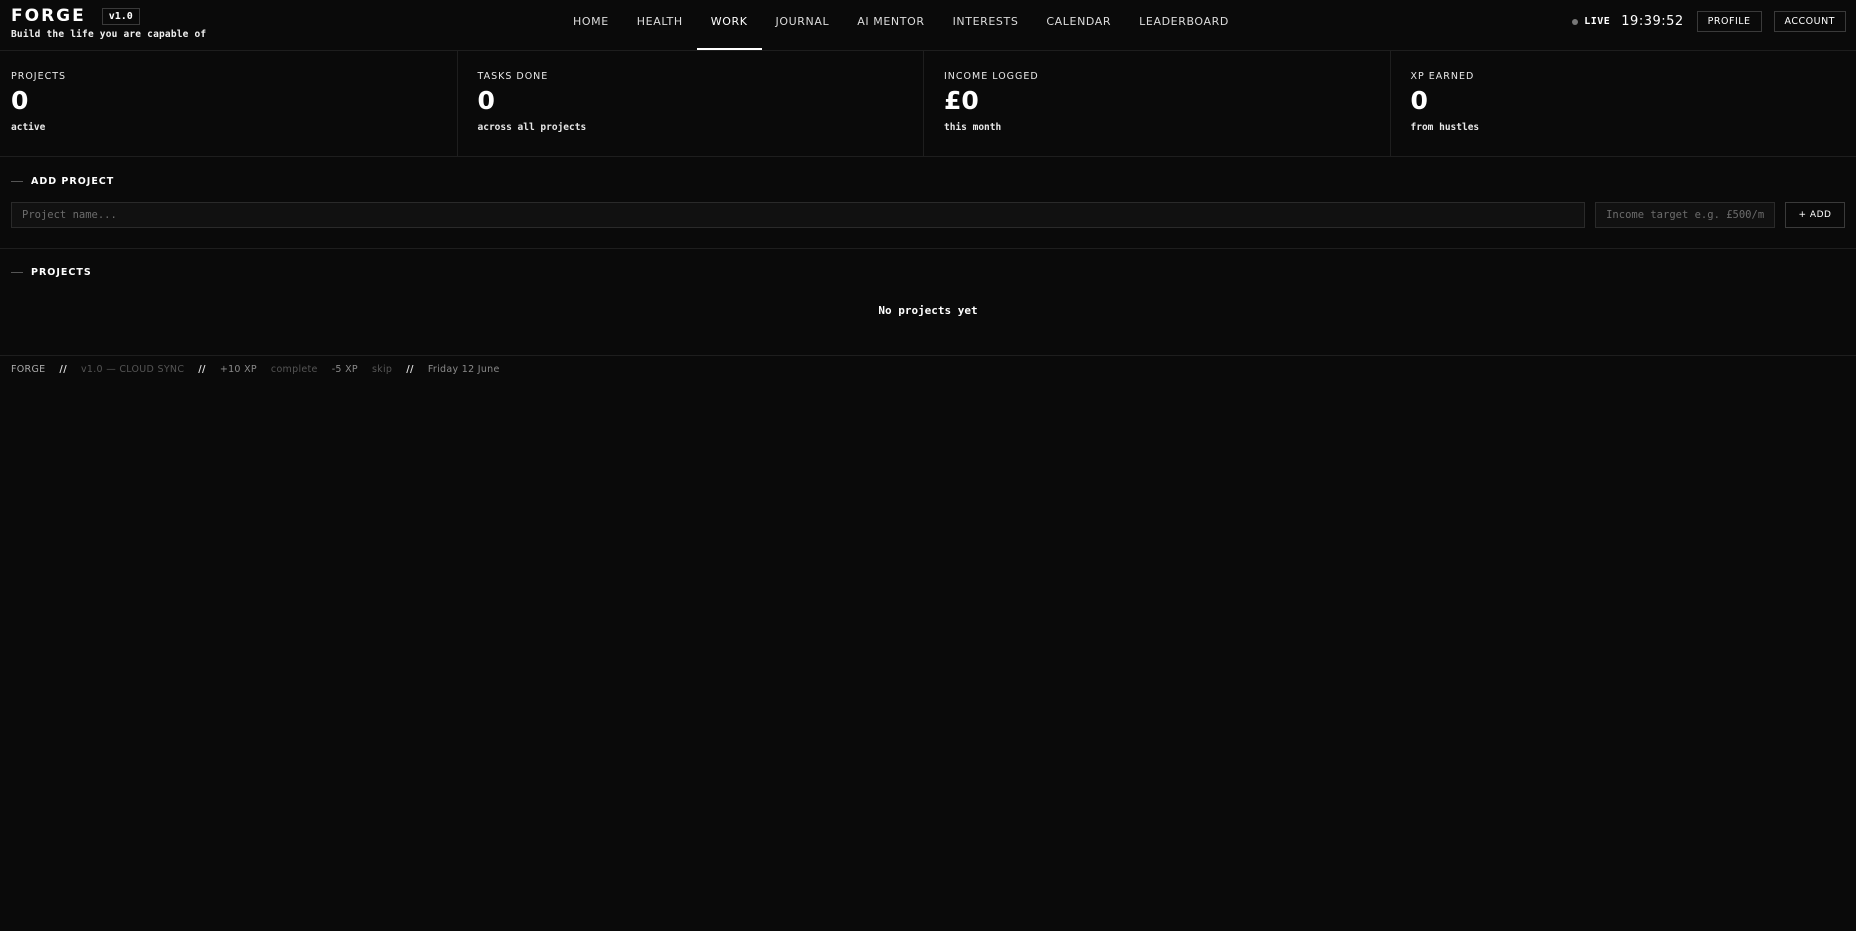 This screenshot has height=931, width=1856. Describe the element at coordinates (1809, 21) in the screenshot. I see `account-button: ACCOUNT` at that location.